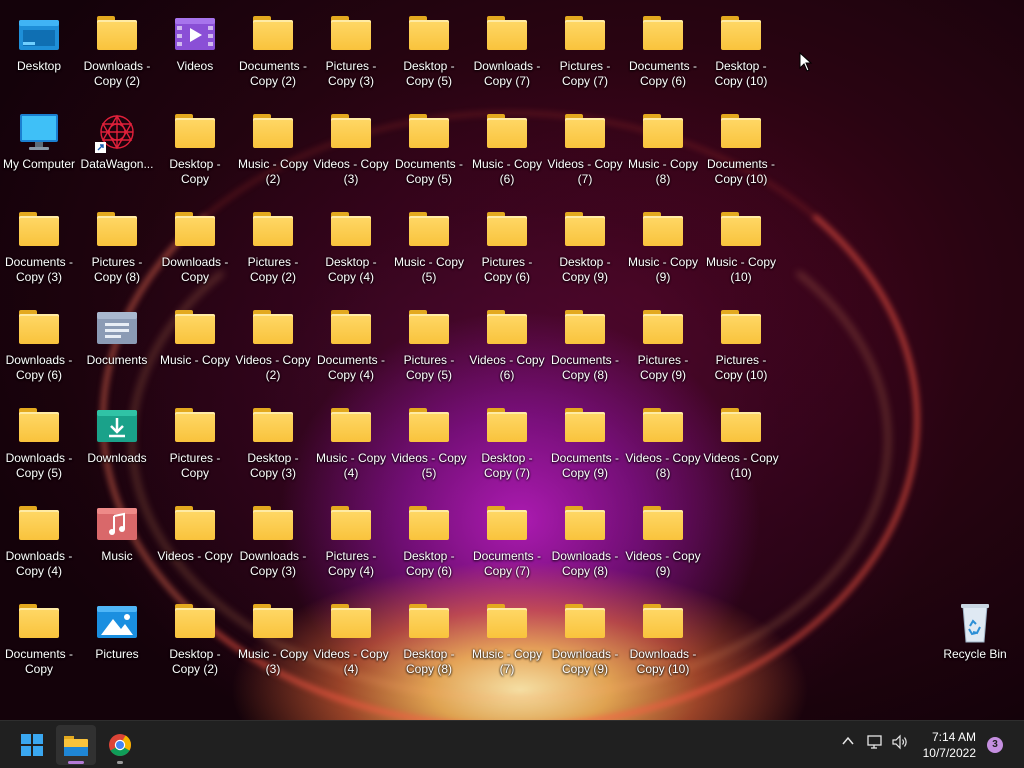 Image resolution: width=1024 pixels, height=768 pixels. Describe the element at coordinates (39, 542) in the screenshot. I see `desktop-icon-folder: Downloads - Copy (4)` at that location.